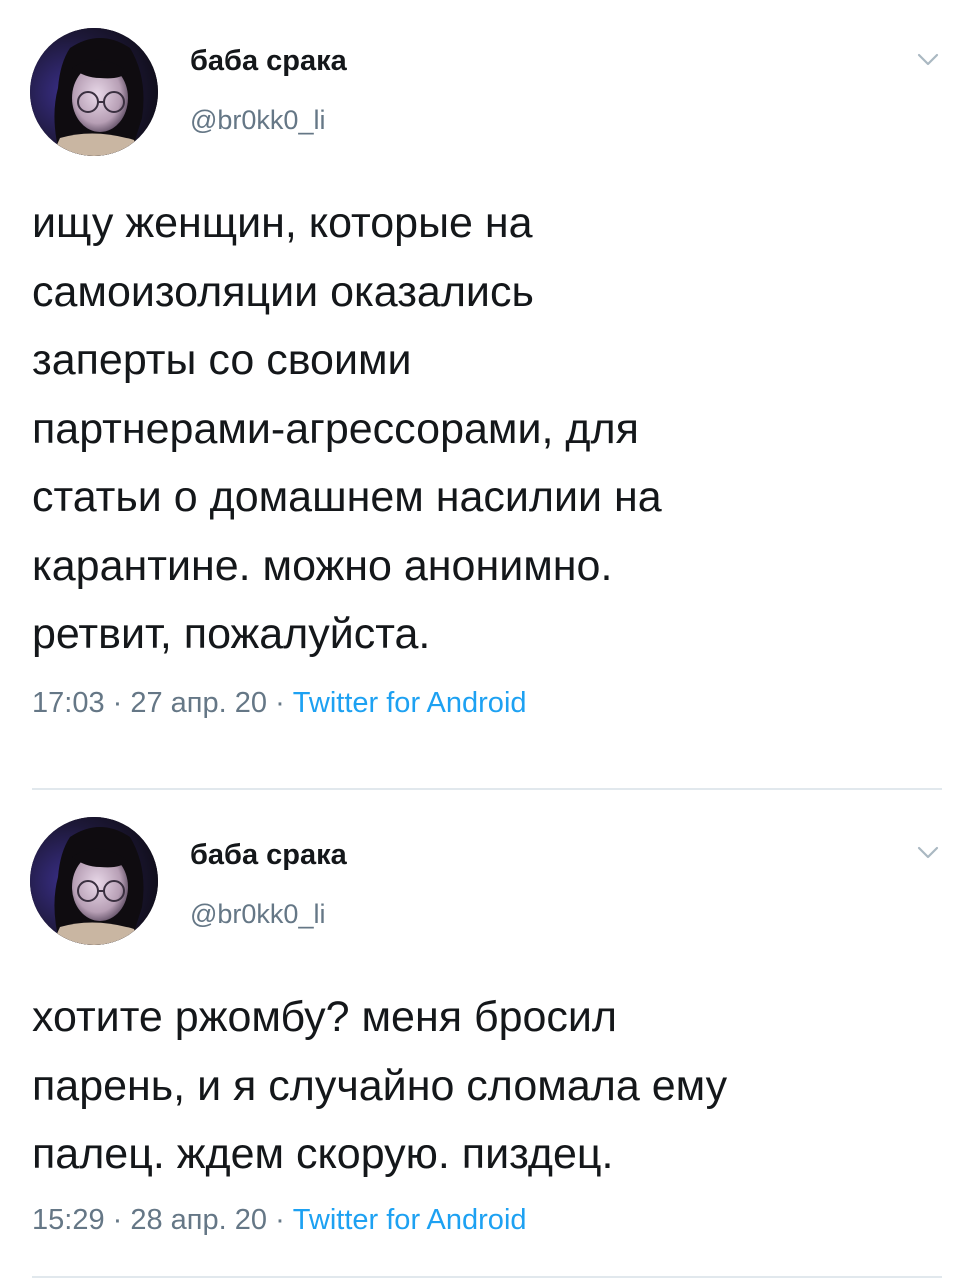  What do you see at coordinates (198, 703) in the screenshot?
I see `tweet-date: 27 апр. 20` at bounding box center [198, 703].